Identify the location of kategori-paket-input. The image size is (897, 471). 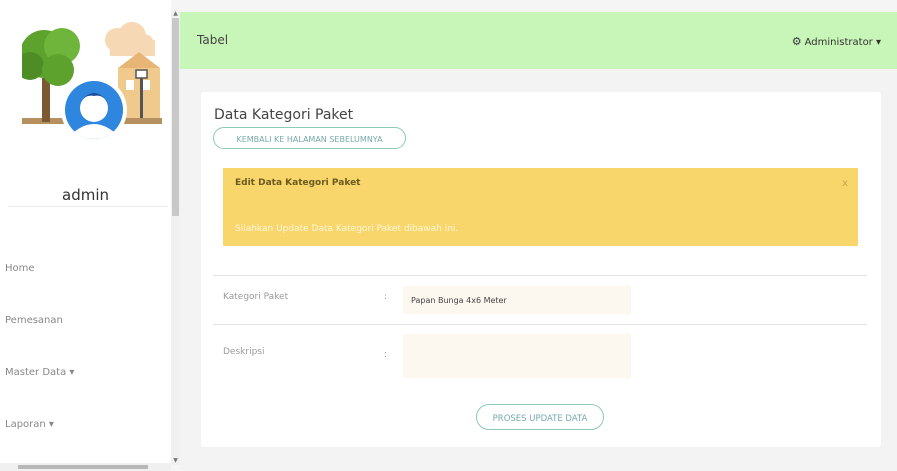
(517, 300).